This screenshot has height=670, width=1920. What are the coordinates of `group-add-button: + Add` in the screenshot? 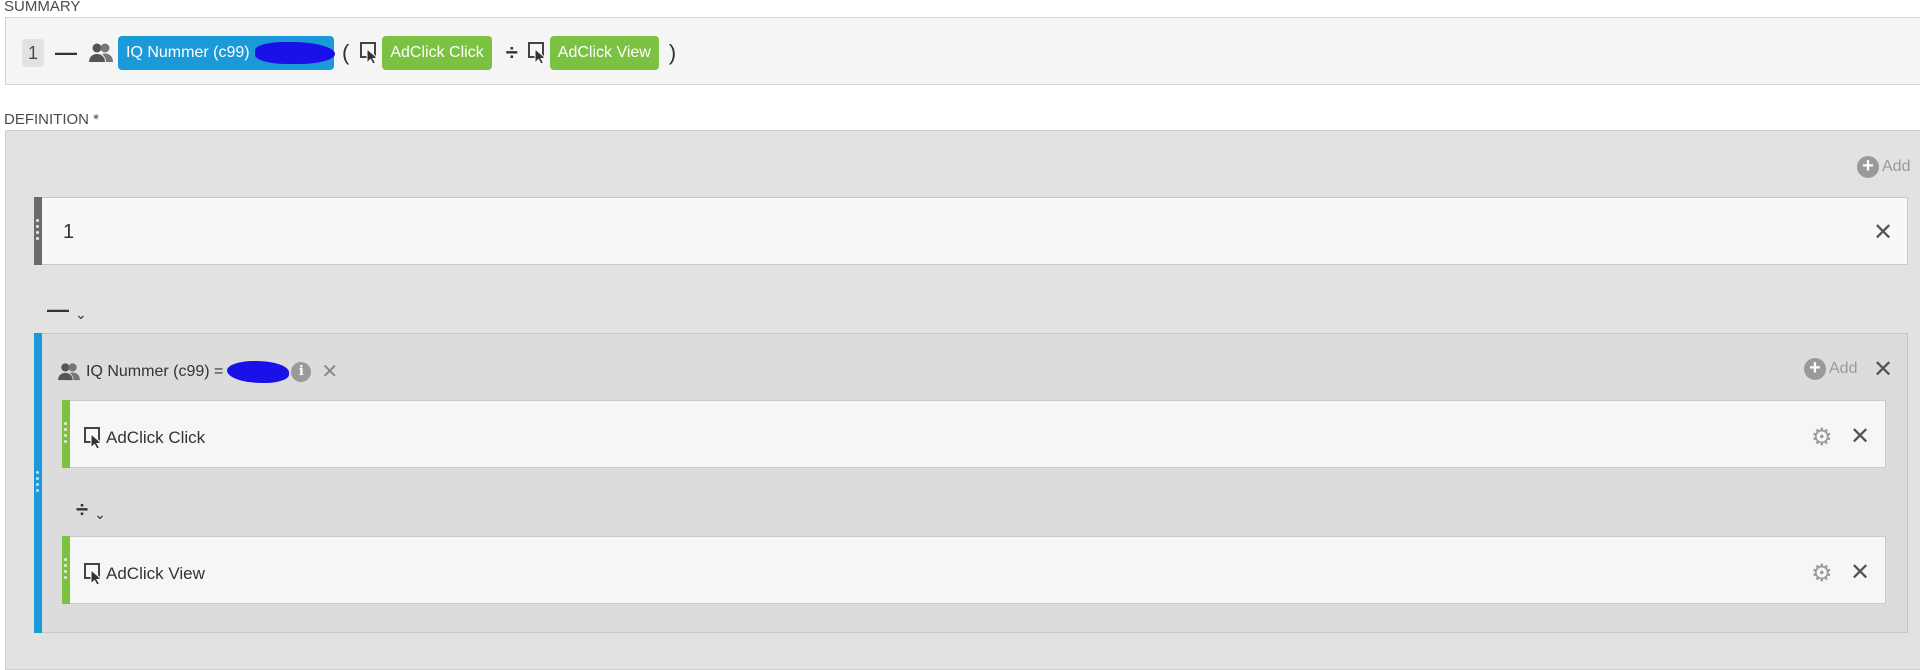 It's located at (1830, 369).